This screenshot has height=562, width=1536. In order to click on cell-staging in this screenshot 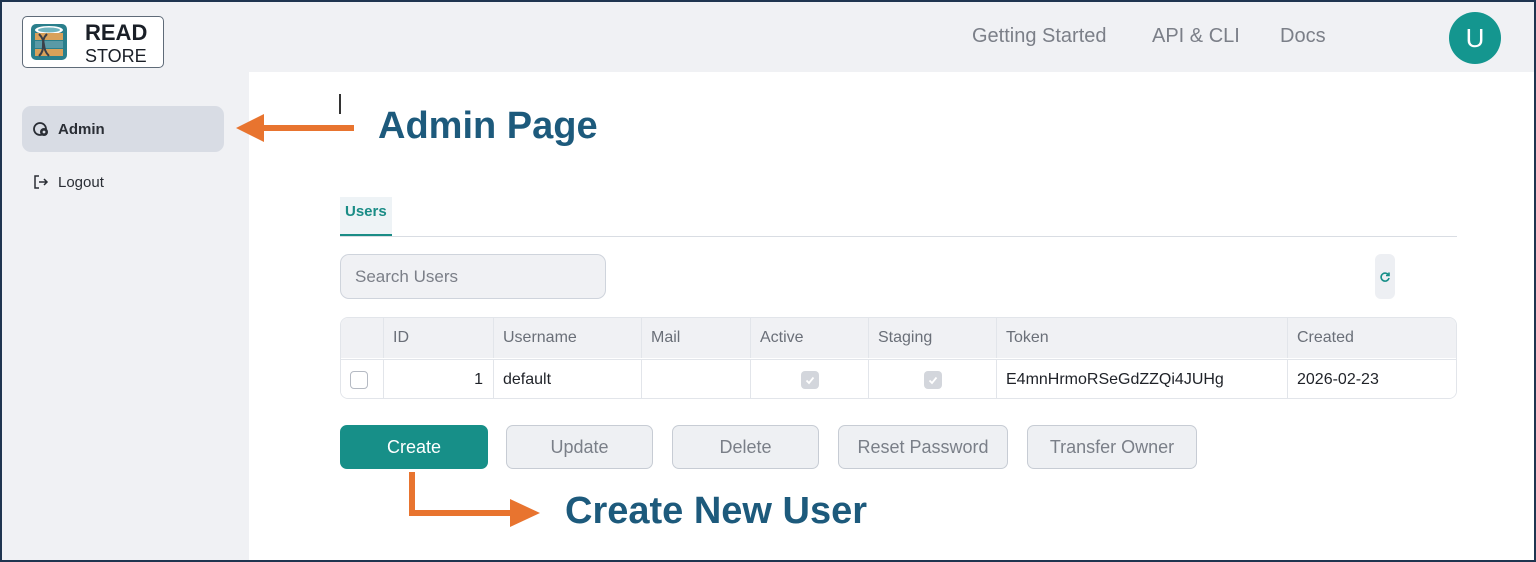, I will do `click(932, 379)`.